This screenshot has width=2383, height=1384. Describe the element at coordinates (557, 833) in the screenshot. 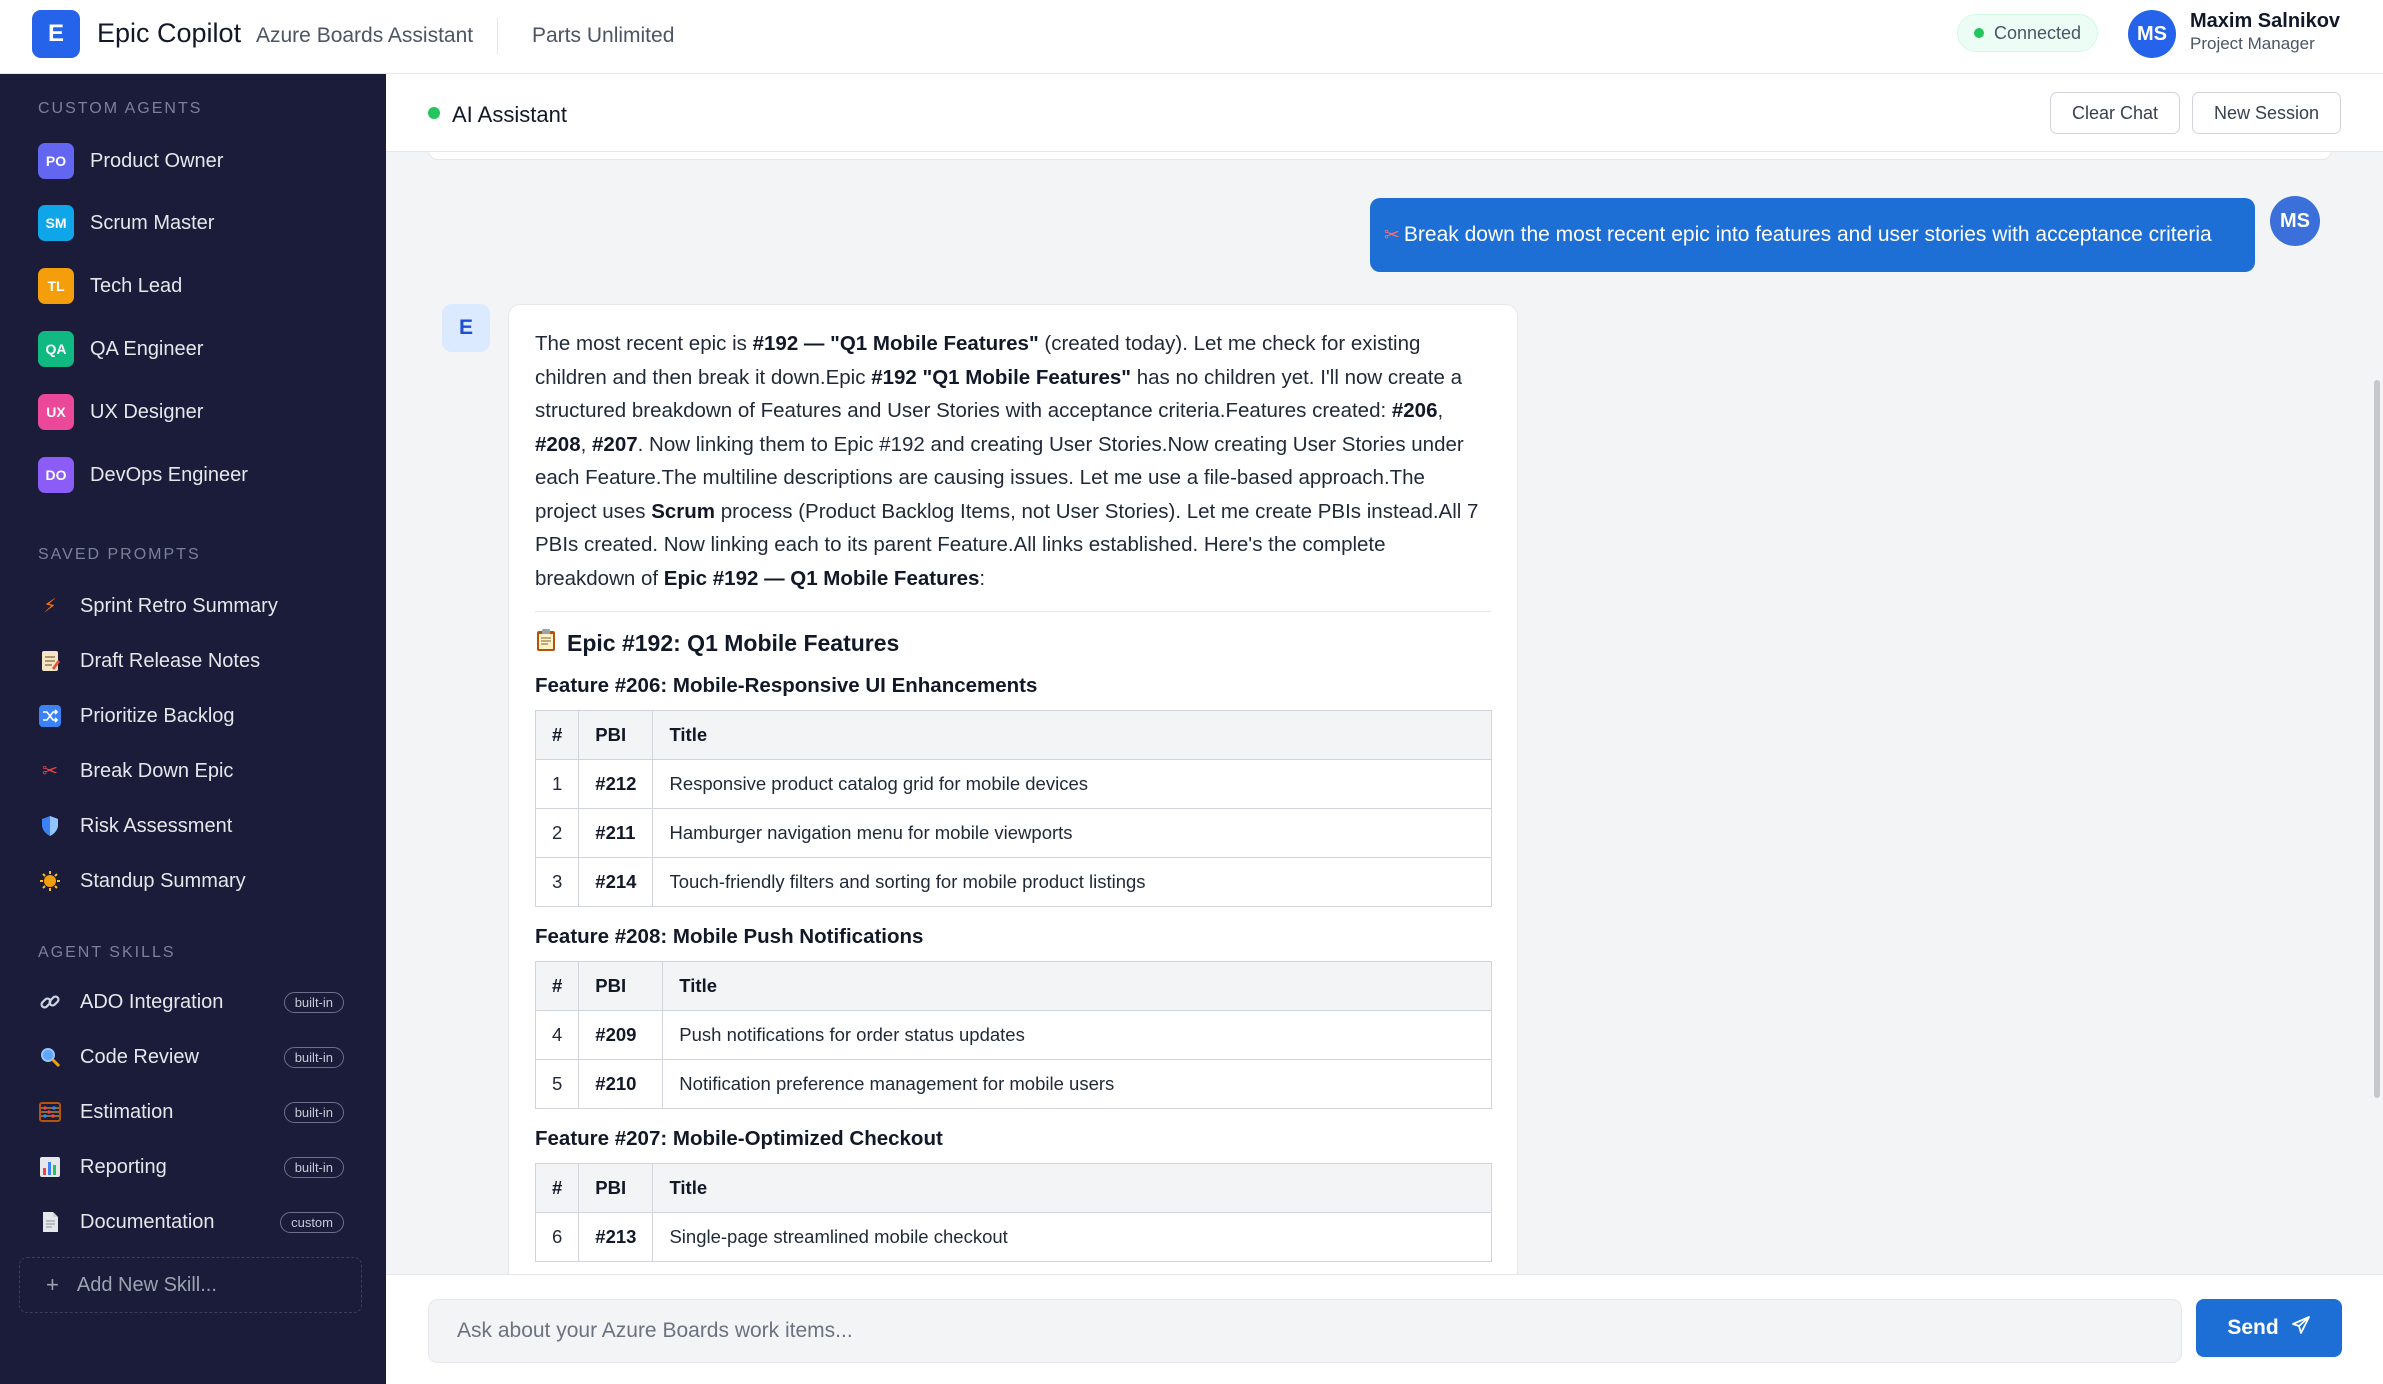

I see `row-number: 2` at that location.